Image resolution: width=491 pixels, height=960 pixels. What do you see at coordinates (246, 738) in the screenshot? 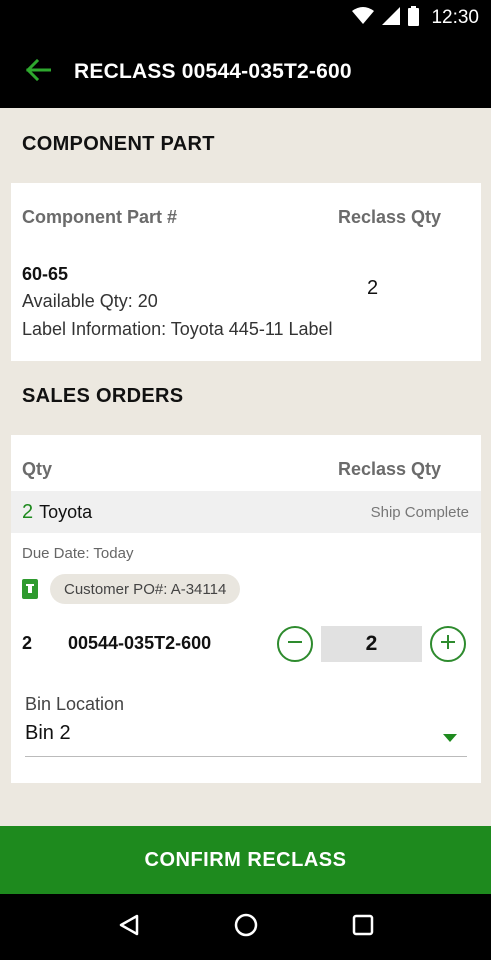
I see `bin-location-select: Bin 2` at bounding box center [246, 738].